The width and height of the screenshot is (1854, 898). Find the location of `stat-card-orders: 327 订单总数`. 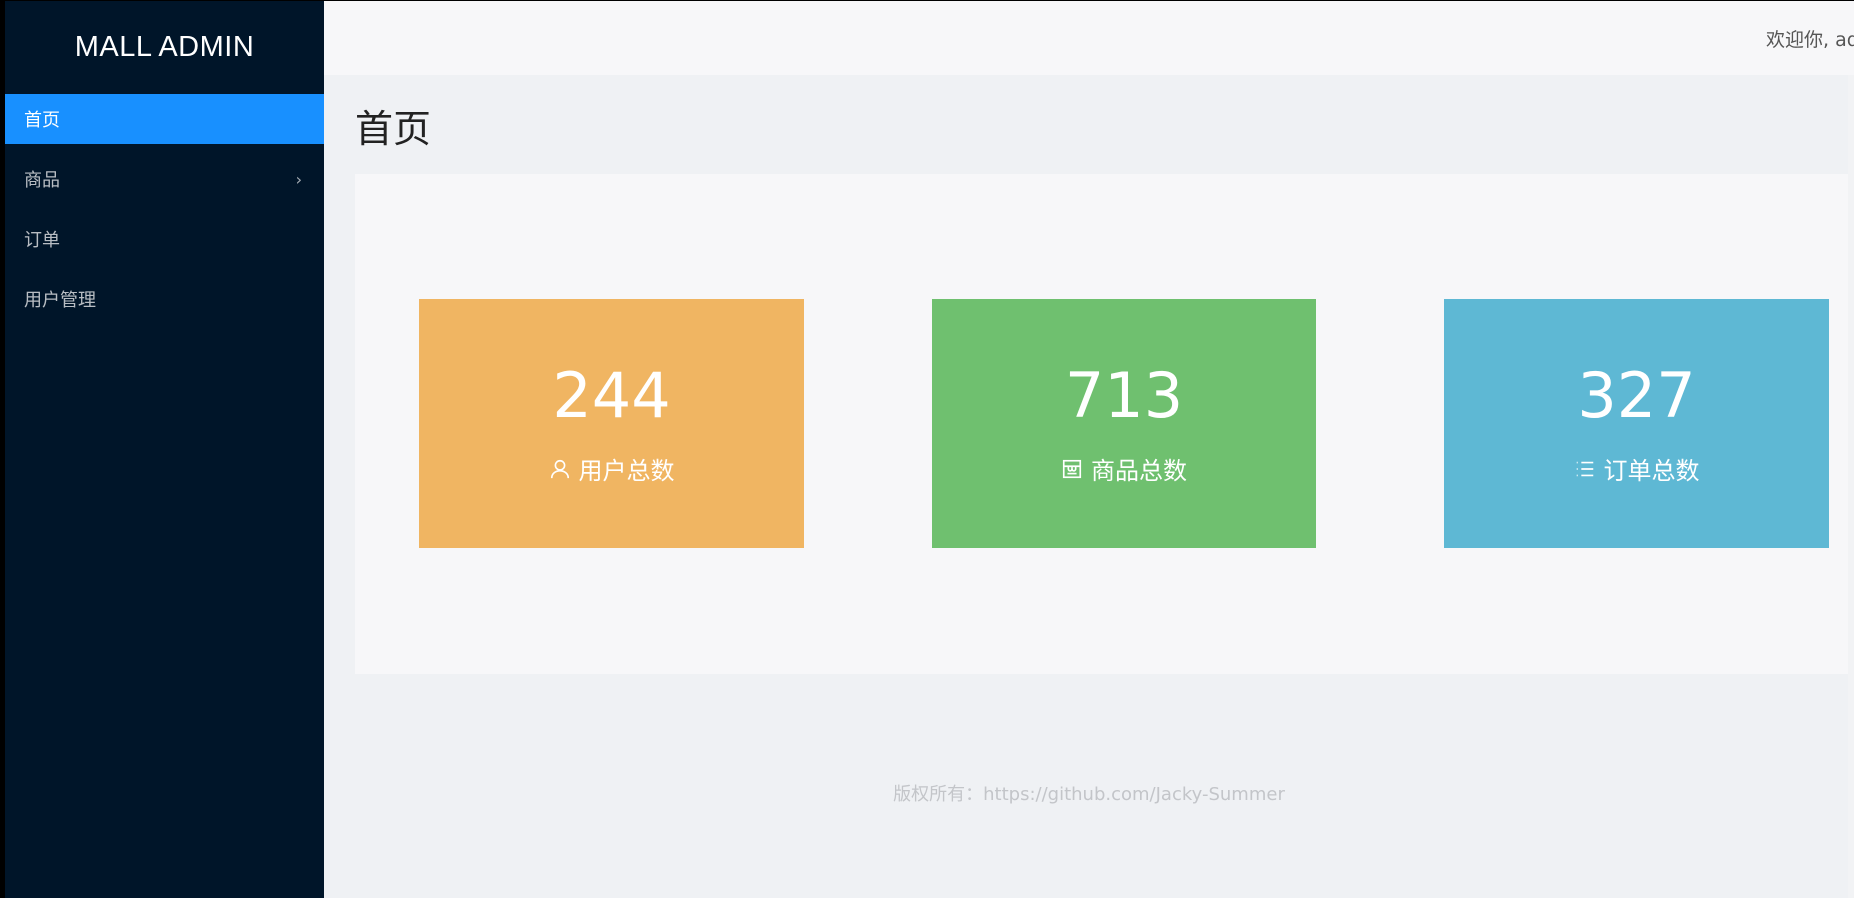

stat-card-orders: 327 订单总数 is located at coordinates (1636, 423).